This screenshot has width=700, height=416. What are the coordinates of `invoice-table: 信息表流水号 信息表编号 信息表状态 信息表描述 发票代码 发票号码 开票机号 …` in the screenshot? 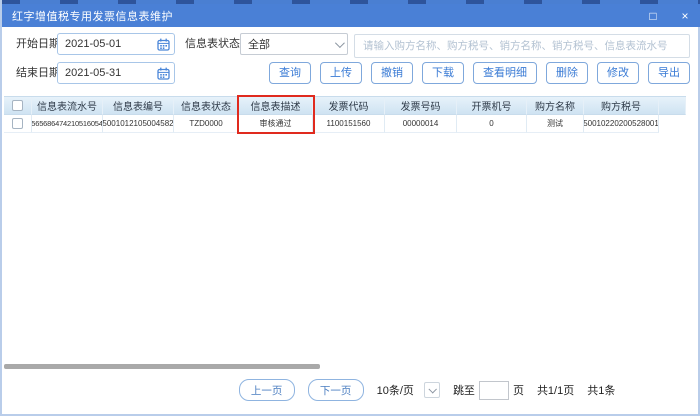 It's located at (345, 114).